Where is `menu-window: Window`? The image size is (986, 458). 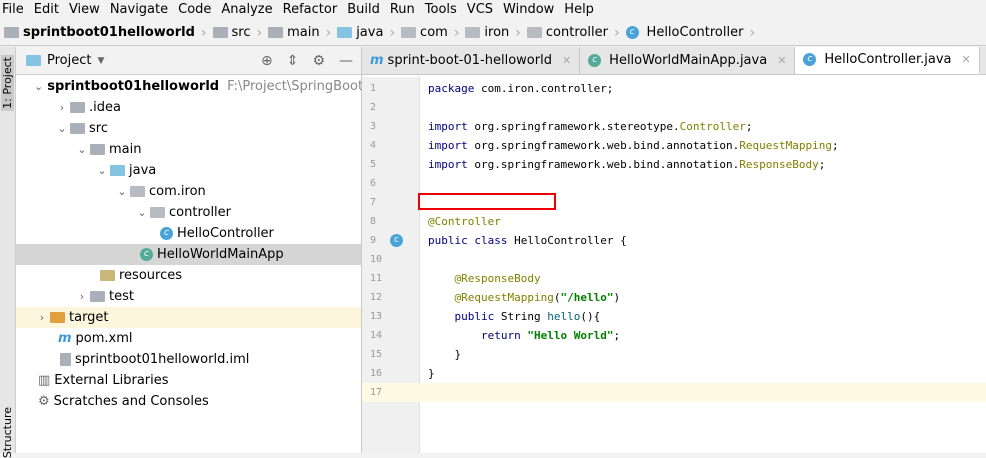
menu-window: Window is located at coordinates (529, 9).